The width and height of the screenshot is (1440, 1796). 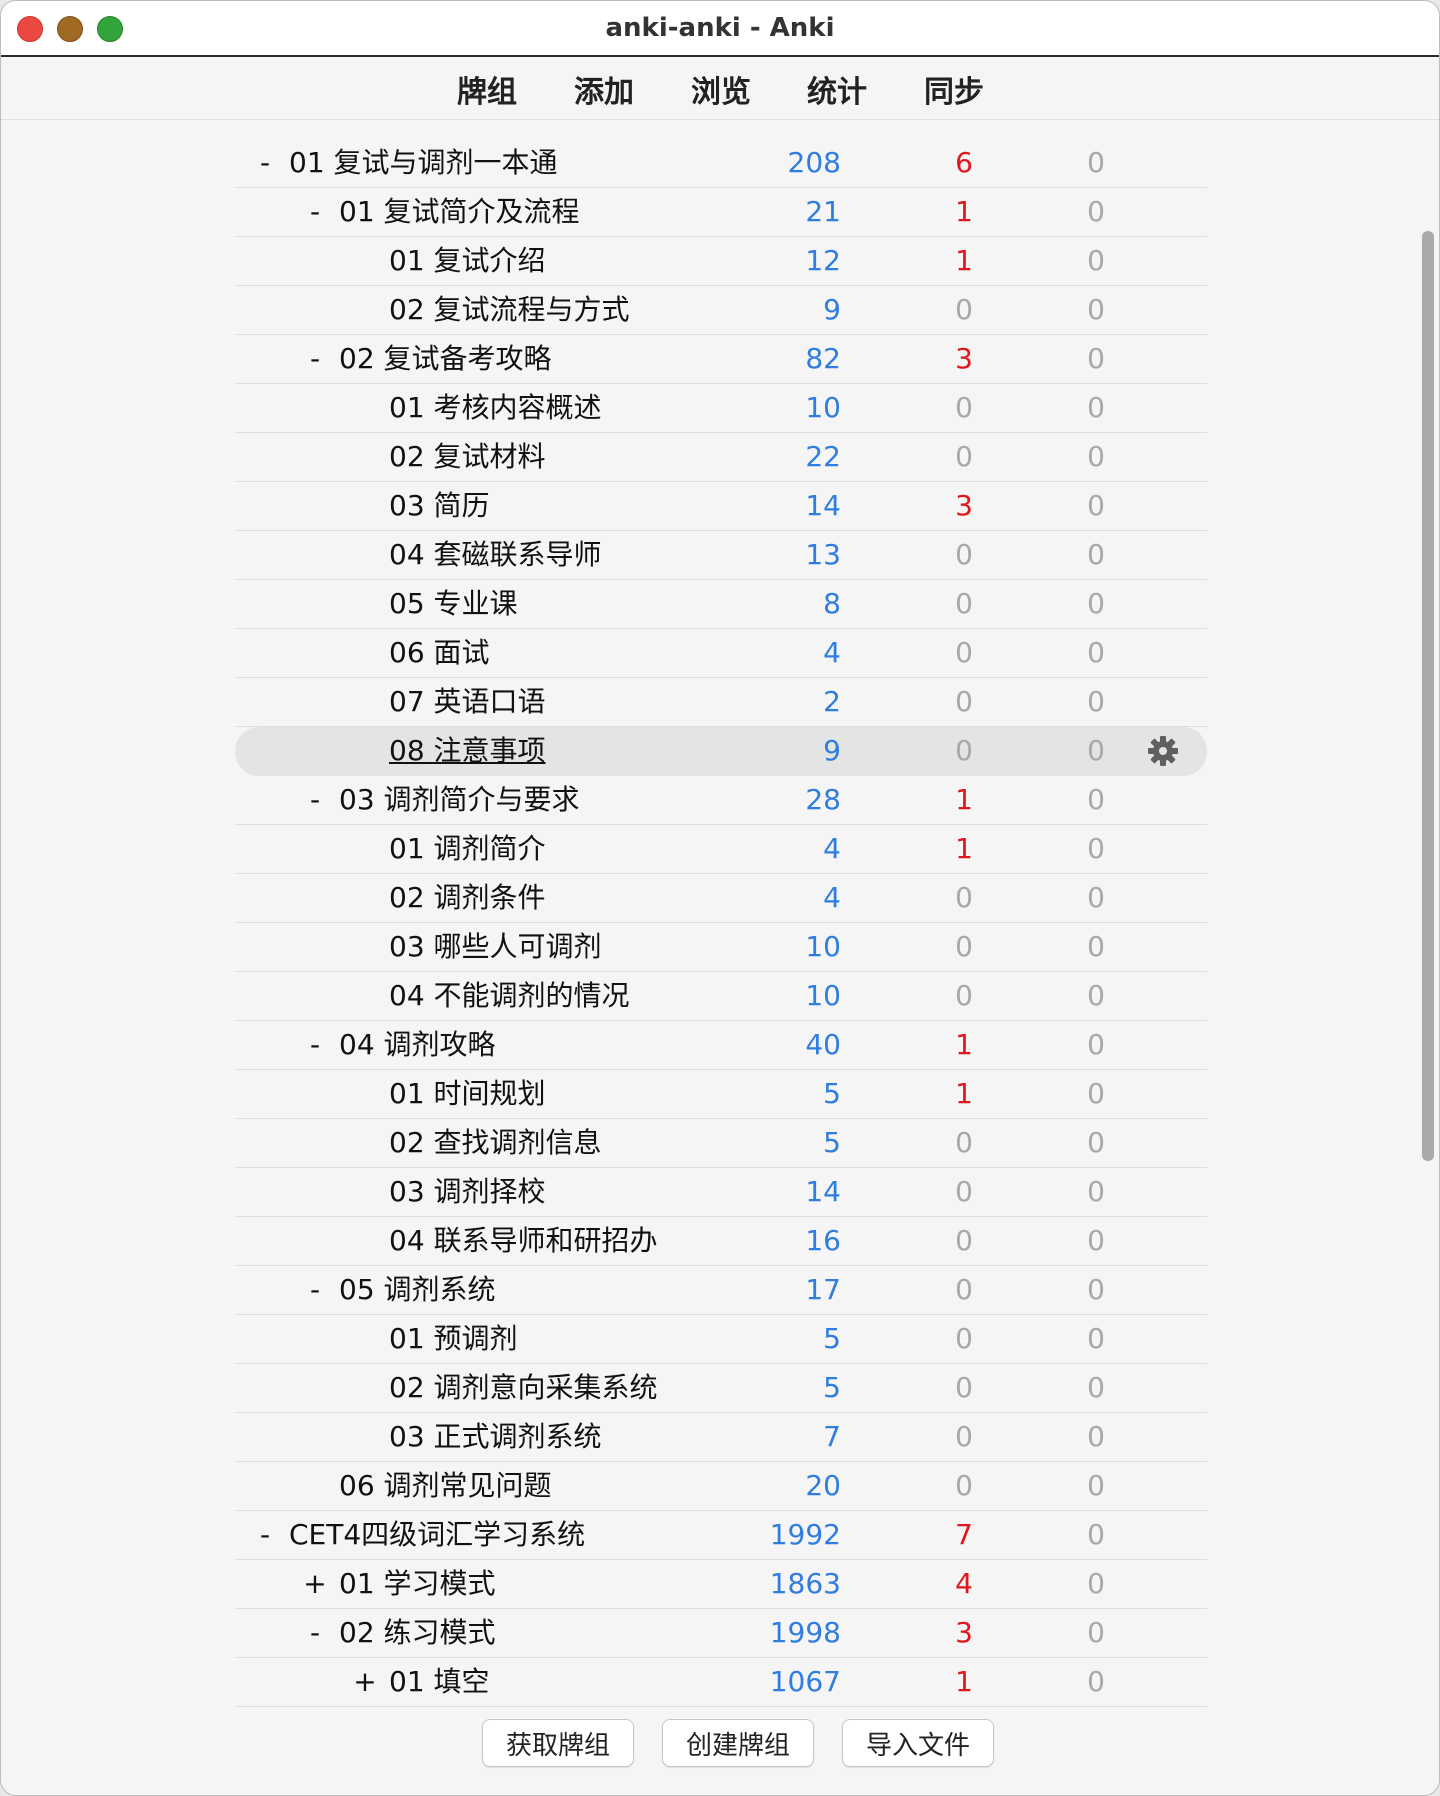 I want to click on deck-name-link: 01 时间规划, so click(x=467, y=1094).